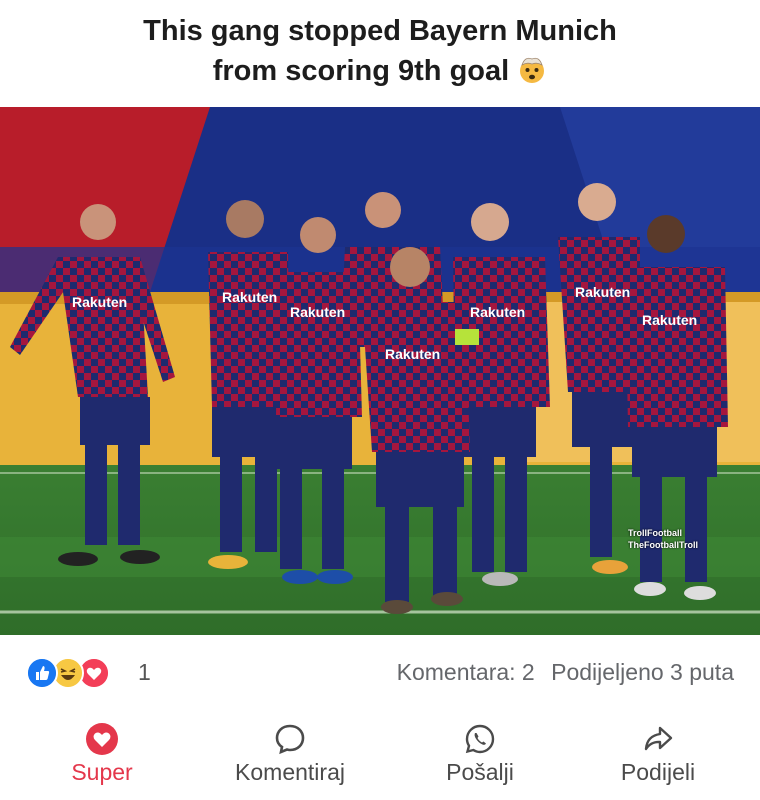  Describe the element at coordinates (658, 756) in the screenshot. I see `share-button: Podijeli` at that location.